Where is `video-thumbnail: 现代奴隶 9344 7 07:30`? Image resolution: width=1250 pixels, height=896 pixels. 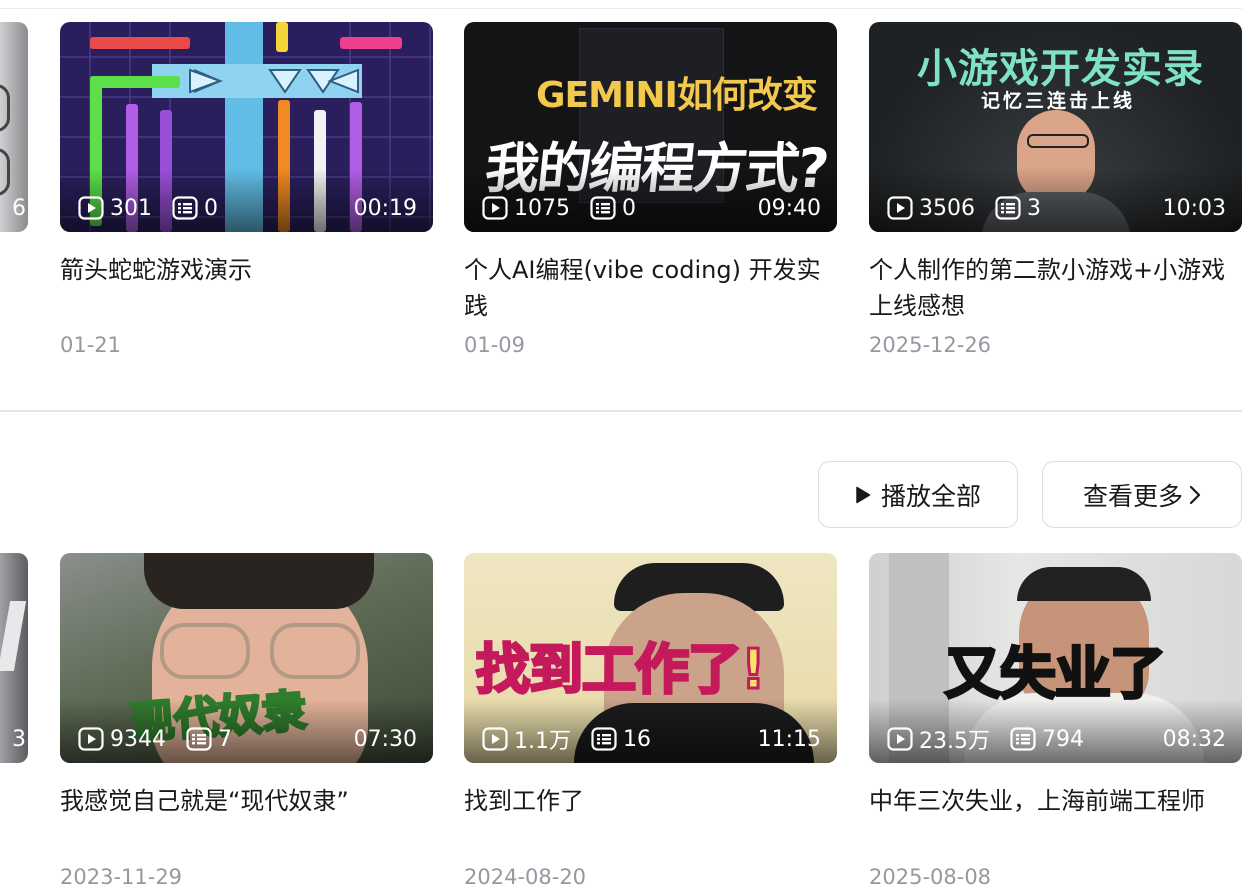
video-thumbnail: 现代奴隶 9344 7 07:30 is located at coordinates (246, 658).